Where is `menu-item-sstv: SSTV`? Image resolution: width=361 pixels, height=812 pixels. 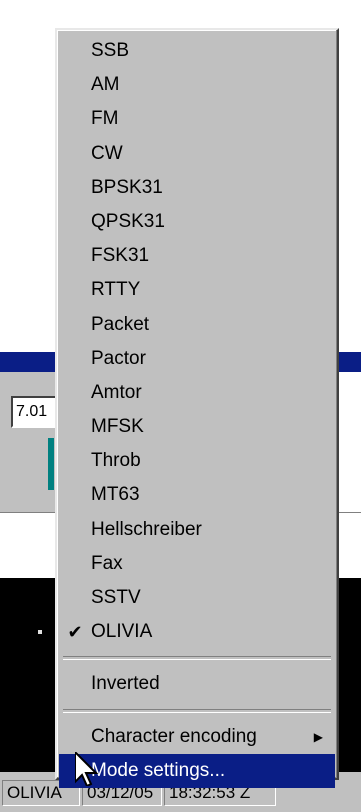
menu-item-sstv: SSTV is located at coordinates (197, 598).